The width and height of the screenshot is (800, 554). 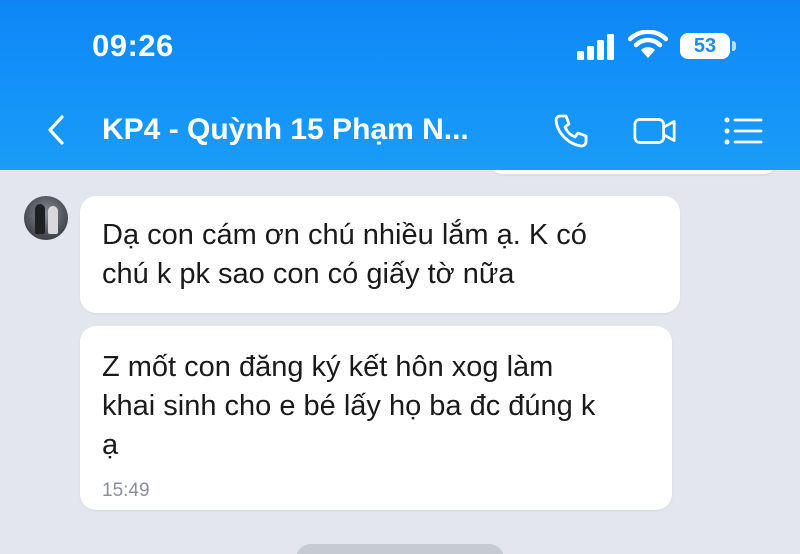 I want to click on wifi-icon, so click(x=648, y=44).